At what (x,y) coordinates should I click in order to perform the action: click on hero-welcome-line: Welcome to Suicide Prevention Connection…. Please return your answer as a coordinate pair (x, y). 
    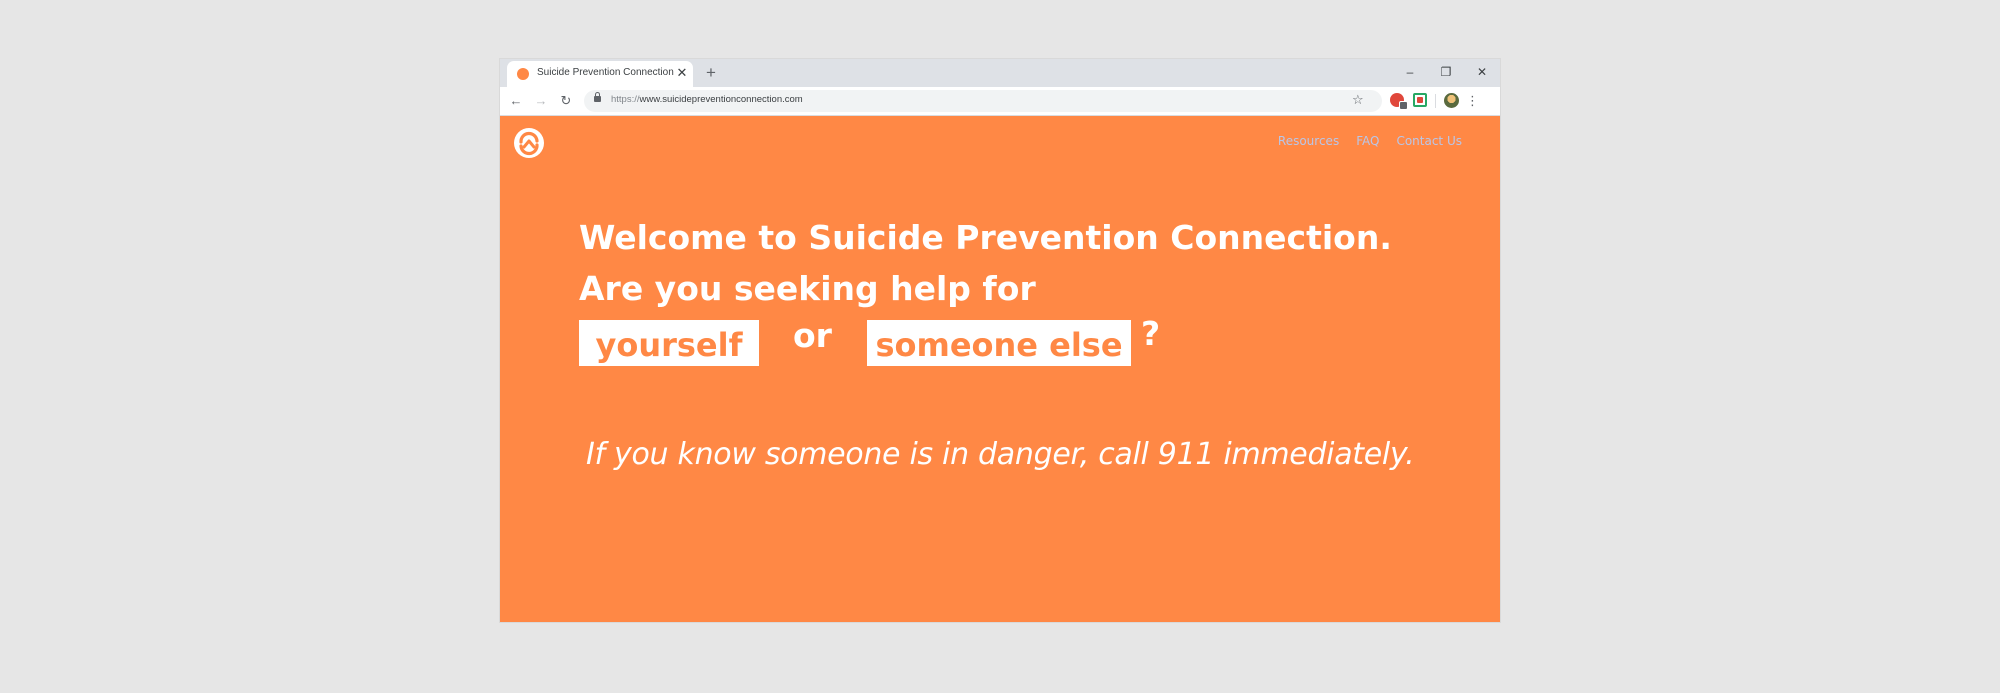
    Looking at the image, I should click on (985, 237).